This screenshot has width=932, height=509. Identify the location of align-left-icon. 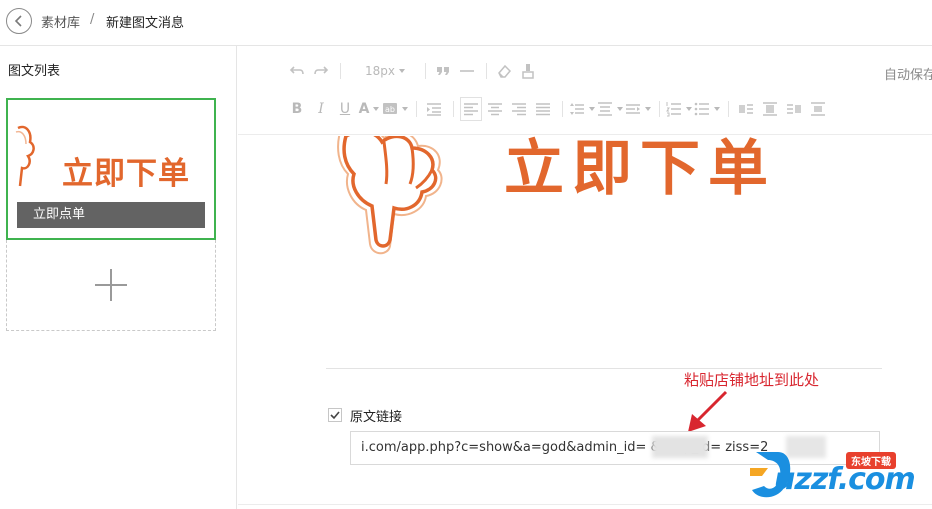
(471, 109).